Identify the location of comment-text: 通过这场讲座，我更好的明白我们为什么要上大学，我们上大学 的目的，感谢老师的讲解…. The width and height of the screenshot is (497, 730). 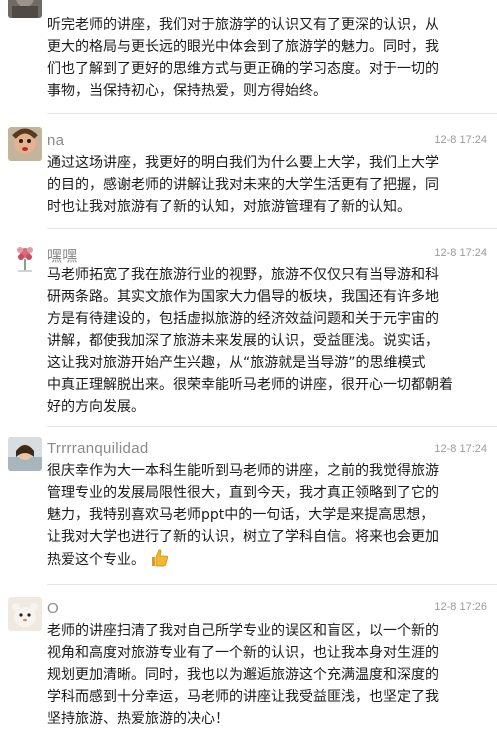
(243, 185).